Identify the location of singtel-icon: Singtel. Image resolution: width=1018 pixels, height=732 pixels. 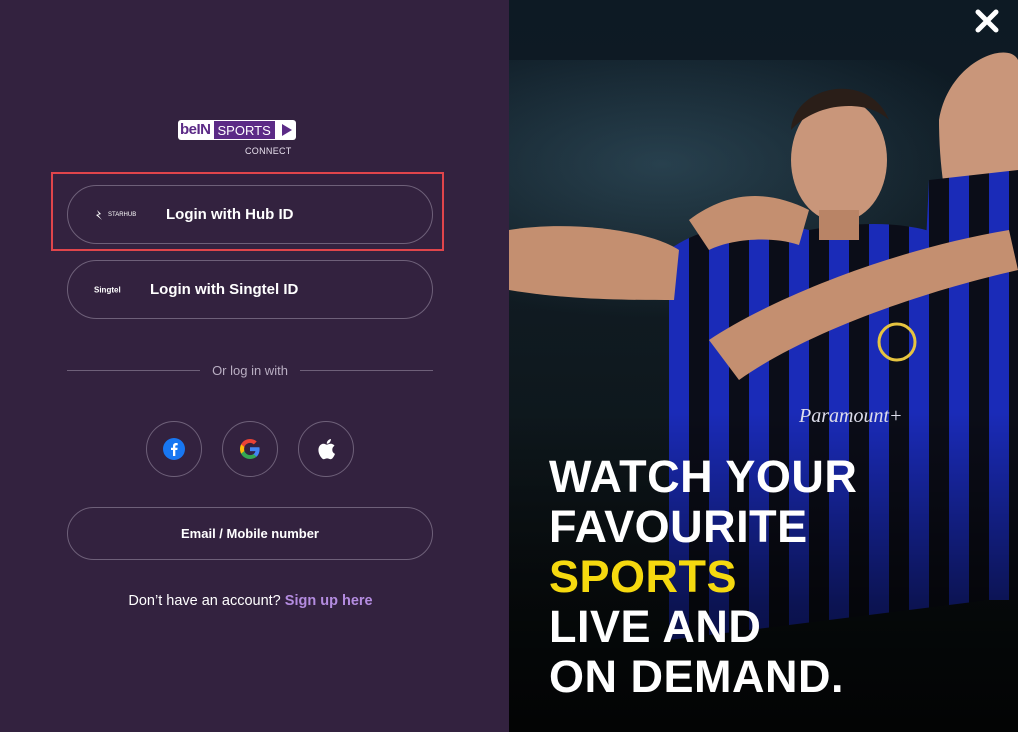
(107, 289).